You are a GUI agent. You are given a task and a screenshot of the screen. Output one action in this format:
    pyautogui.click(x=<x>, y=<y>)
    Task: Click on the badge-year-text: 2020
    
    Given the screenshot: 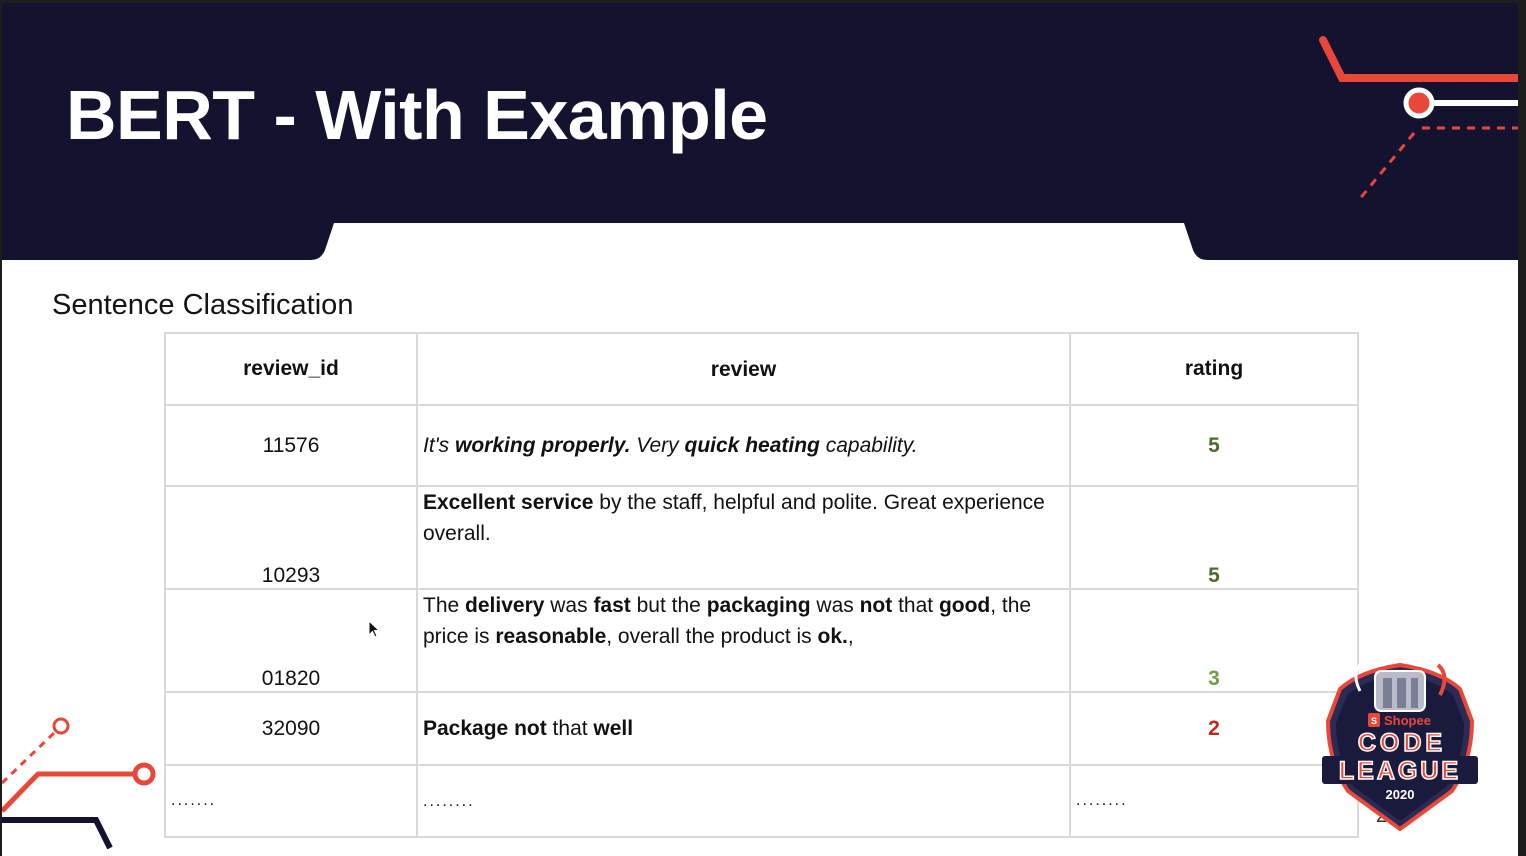 What is the action you would take?
    pyautogui.click(x=1400, y=794)
    